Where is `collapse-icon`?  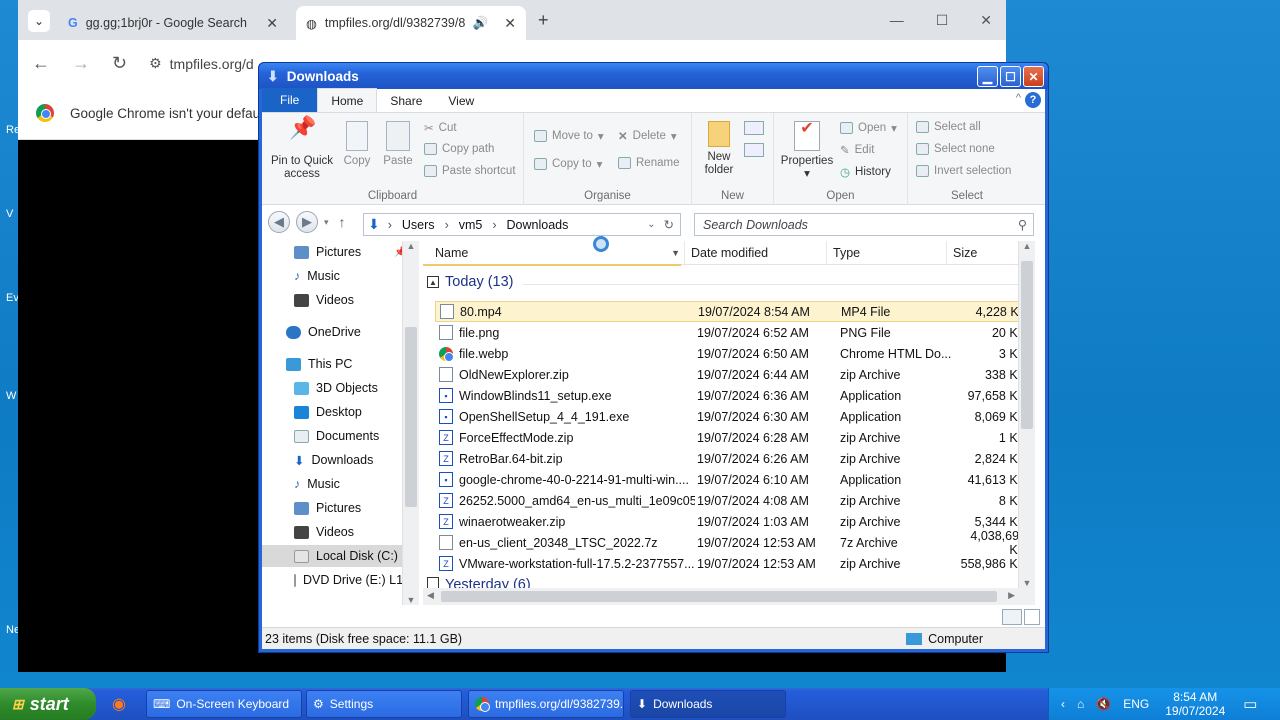
collapse-icon is located at coordinates (433, 582).